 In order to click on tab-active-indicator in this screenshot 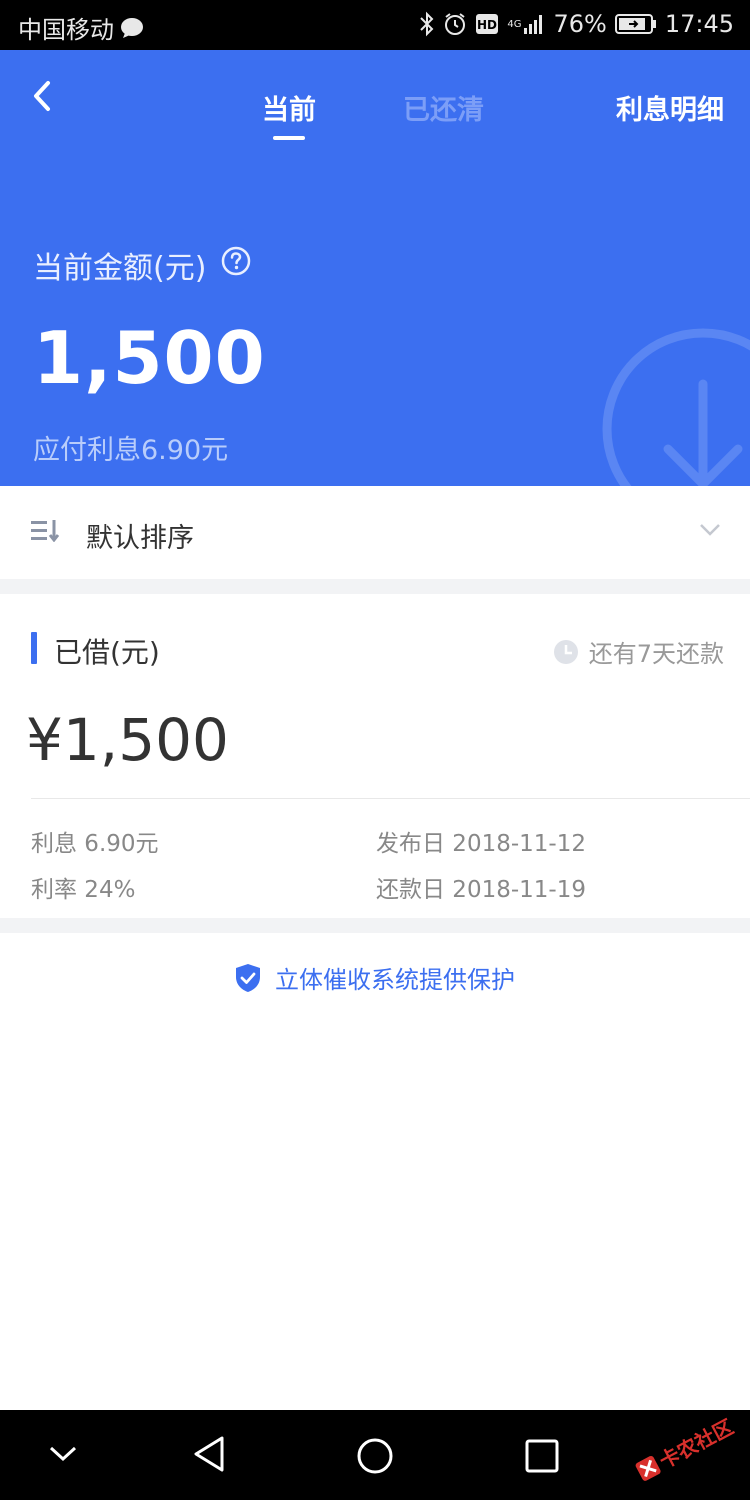, I will do `click(289, 138)`.